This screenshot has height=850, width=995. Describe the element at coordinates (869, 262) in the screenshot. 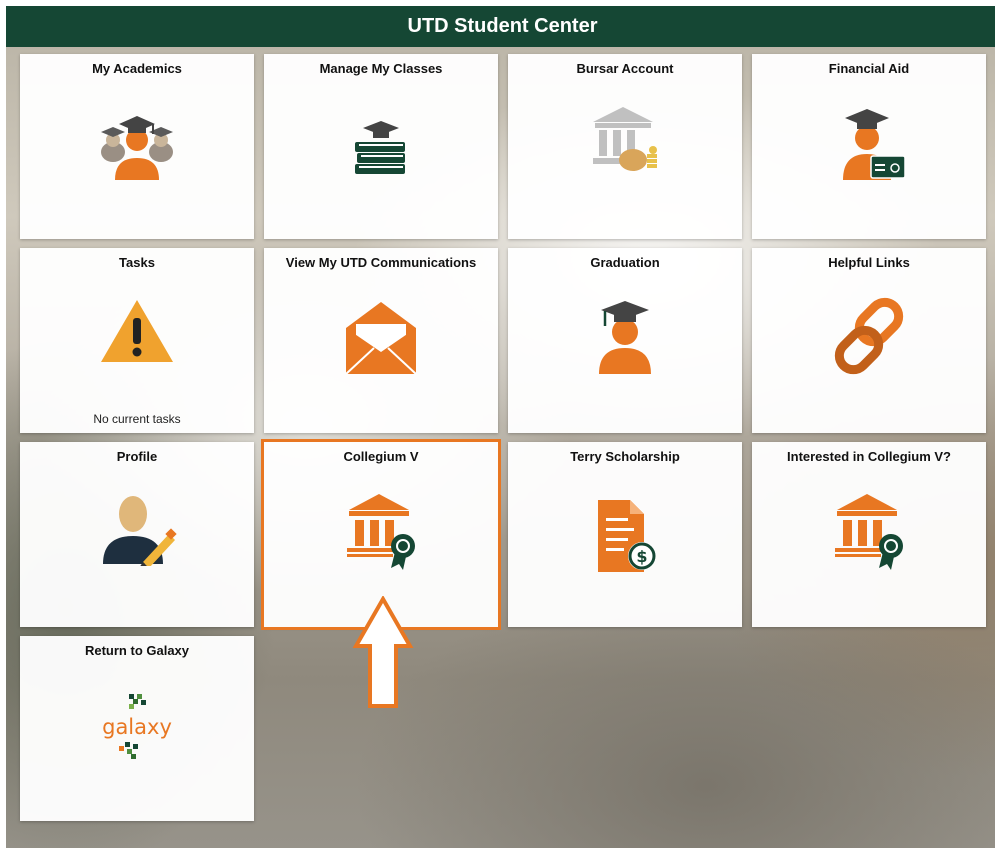

I see `tile-title: Helpful Links` at that location.